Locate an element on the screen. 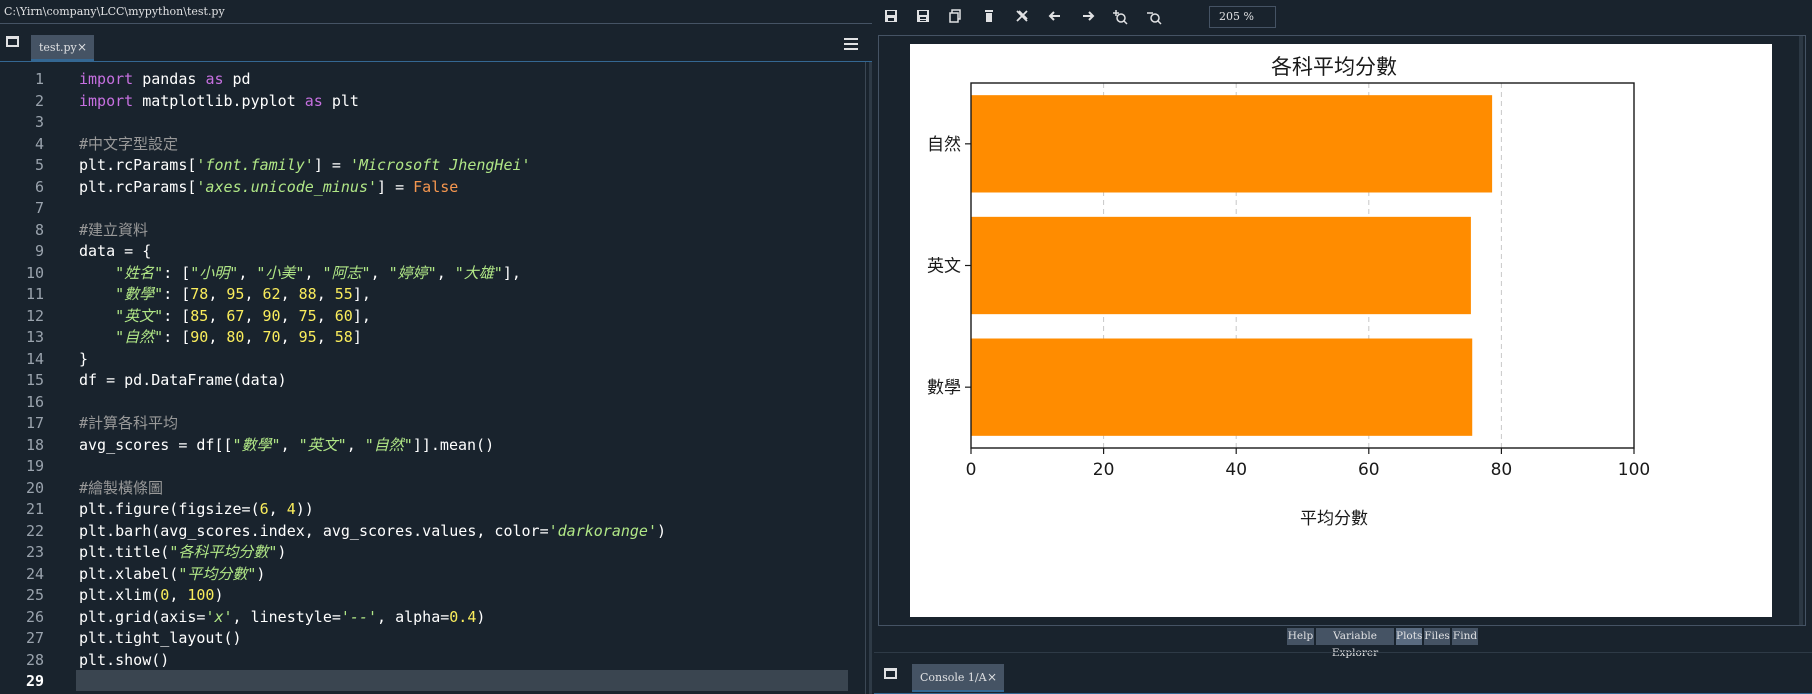 The image size is (1812, 694). code-line: #中文字型設定 is located at coordinates (128, 144).